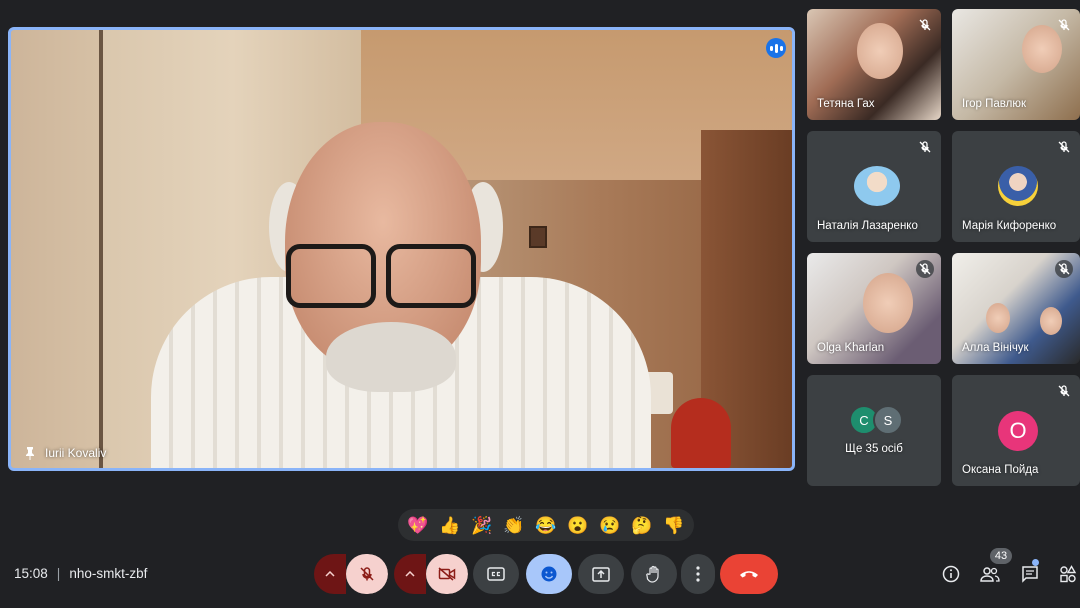 The width and height of the screenshot is (1080, 608). I want to click on participant-tile: Марія Кифоренко, so click(1016, 186).